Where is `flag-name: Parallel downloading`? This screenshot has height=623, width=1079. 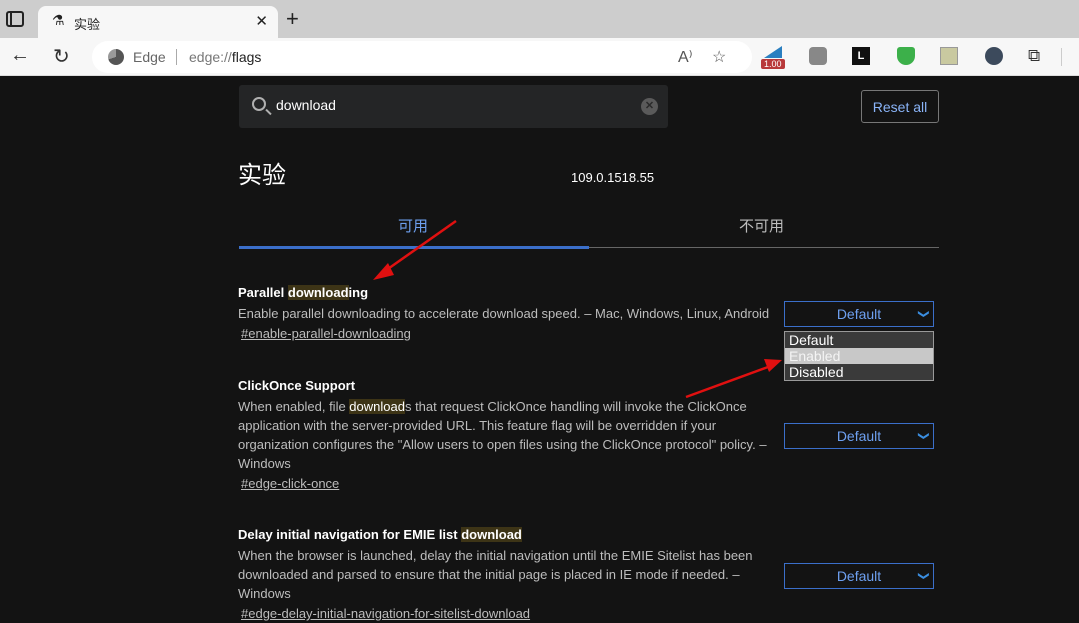
flag-name: Parallel downloading is located at coordinates (508, 293).